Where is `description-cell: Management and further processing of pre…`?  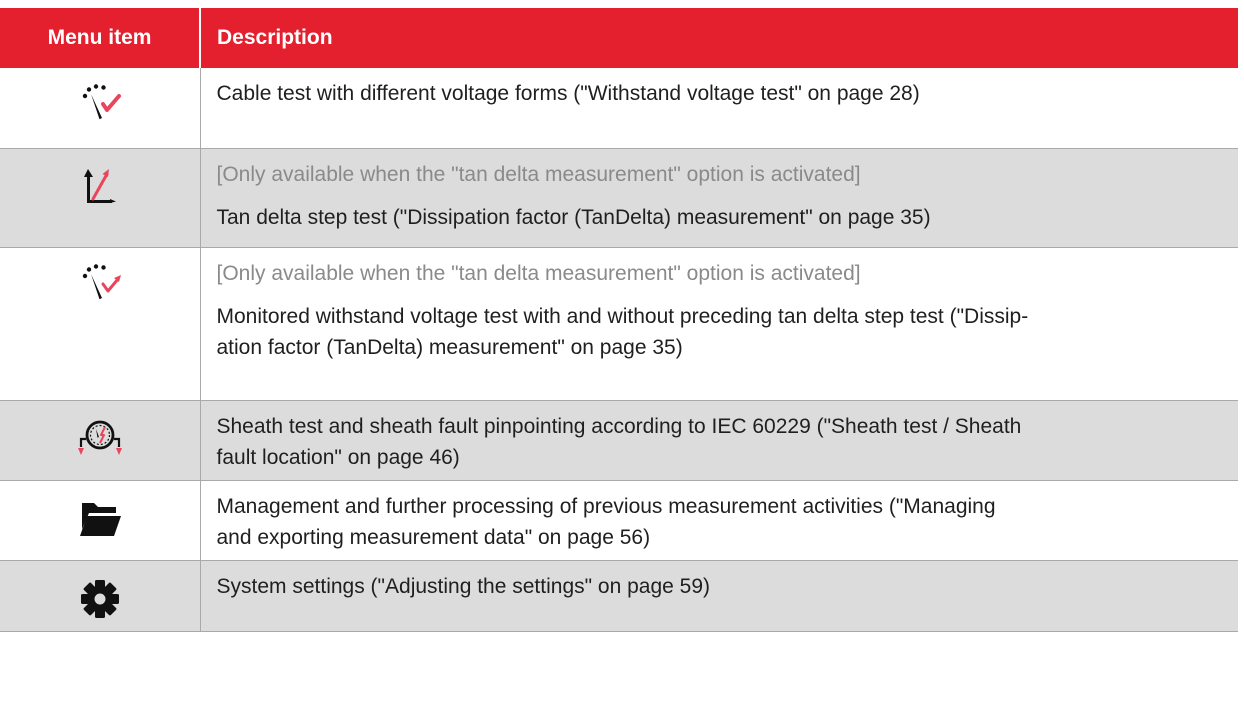 description-cell: Management and further processing of pre… is located at coordinates (719, 520).